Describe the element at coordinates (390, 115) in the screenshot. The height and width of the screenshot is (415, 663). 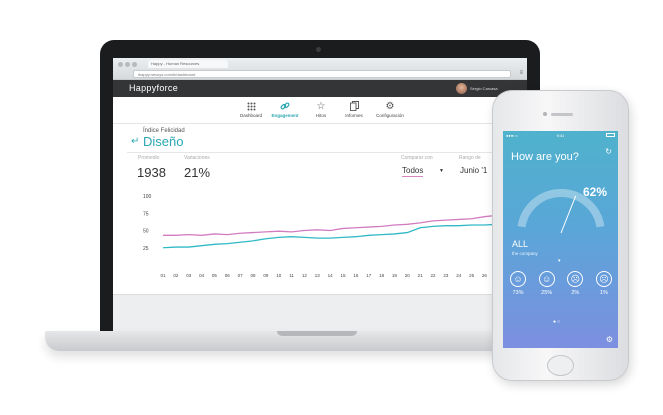
I see `nav-label: Configuración` at that location.